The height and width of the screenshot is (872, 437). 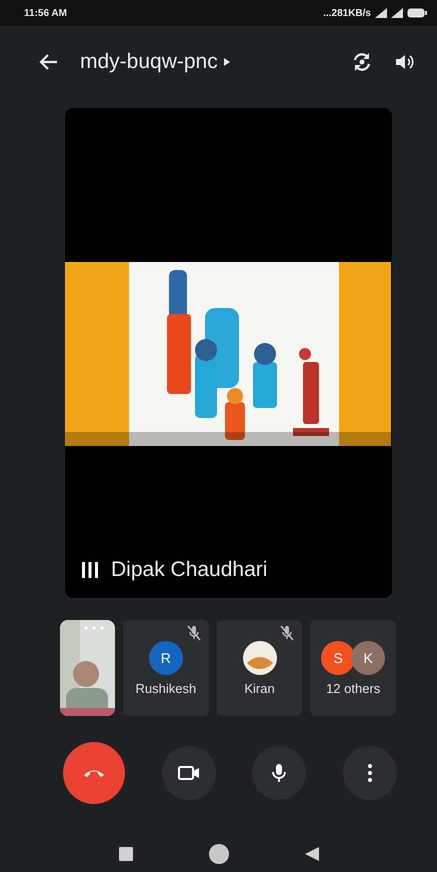 I want to click on avatar: S, so click(x=338, y=657).